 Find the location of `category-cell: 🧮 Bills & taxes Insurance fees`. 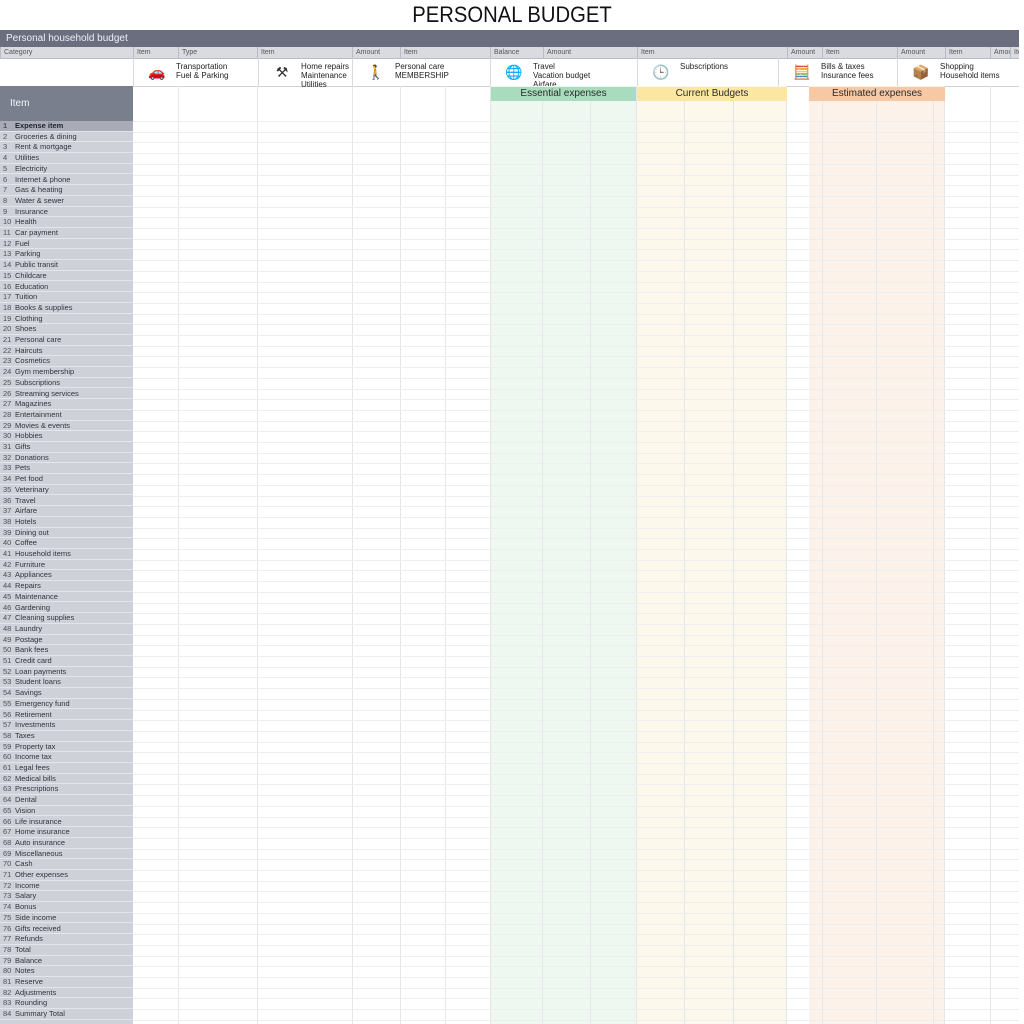

category-cell: 🧮 Bills & taxes Insurance fees is located at coordinates (837, 72).